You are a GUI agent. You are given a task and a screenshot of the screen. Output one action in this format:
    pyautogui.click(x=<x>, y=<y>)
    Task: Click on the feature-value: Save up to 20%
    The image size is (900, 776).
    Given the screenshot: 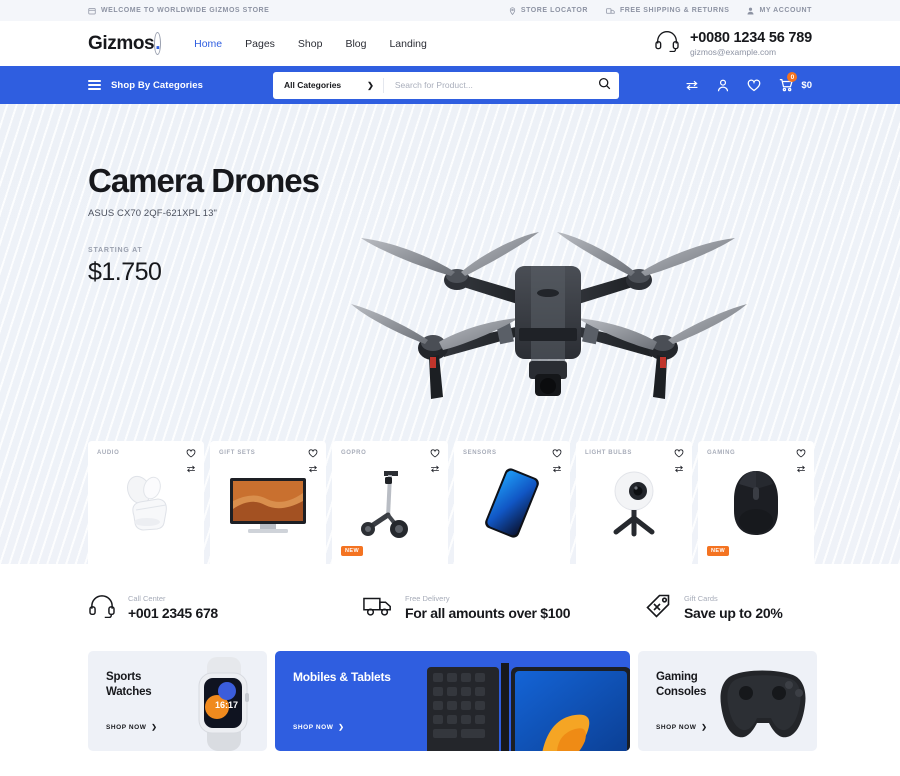 What is the action you would take?
    pyautogui.click(x=733, y=613)
    